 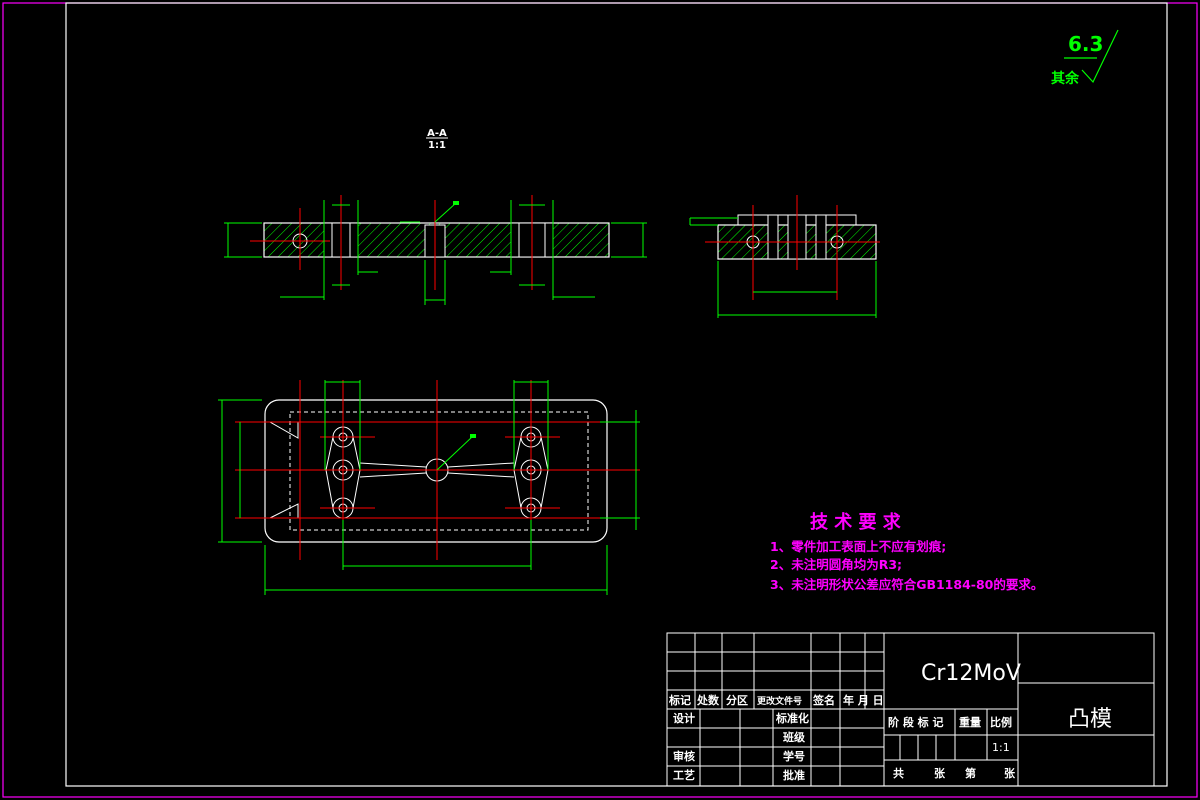 I want to click on roughness-label: 其余, so click(x=1065, y=78).